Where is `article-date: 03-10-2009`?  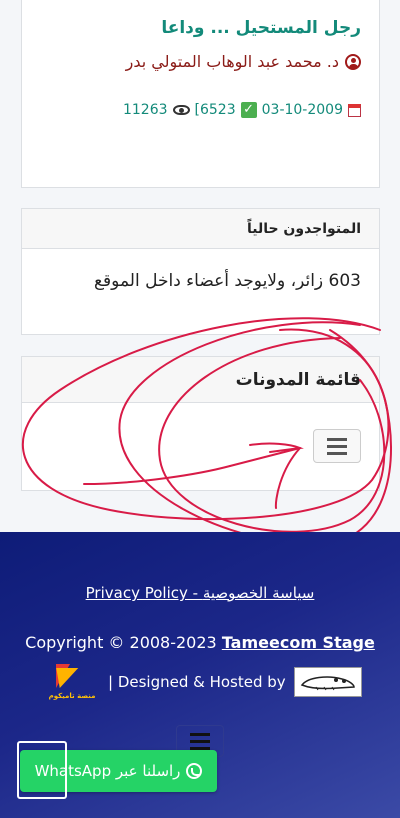
article-date: 03-10-2009 is located at coordinates (302, 110).